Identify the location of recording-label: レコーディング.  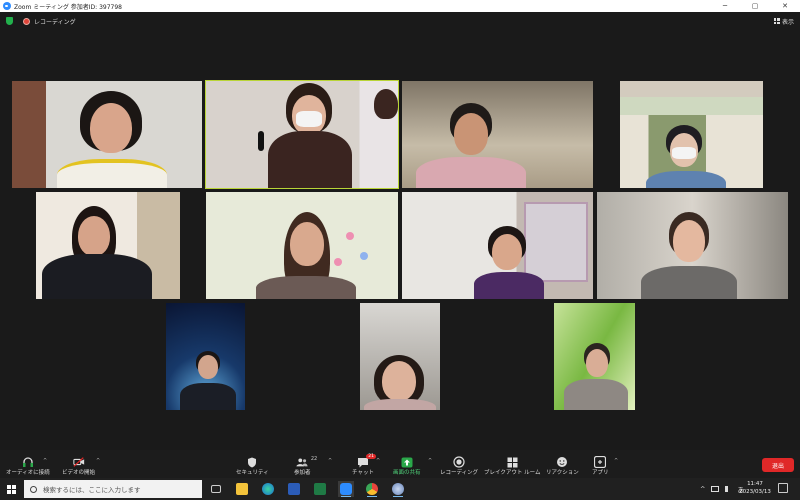
(55, 22).